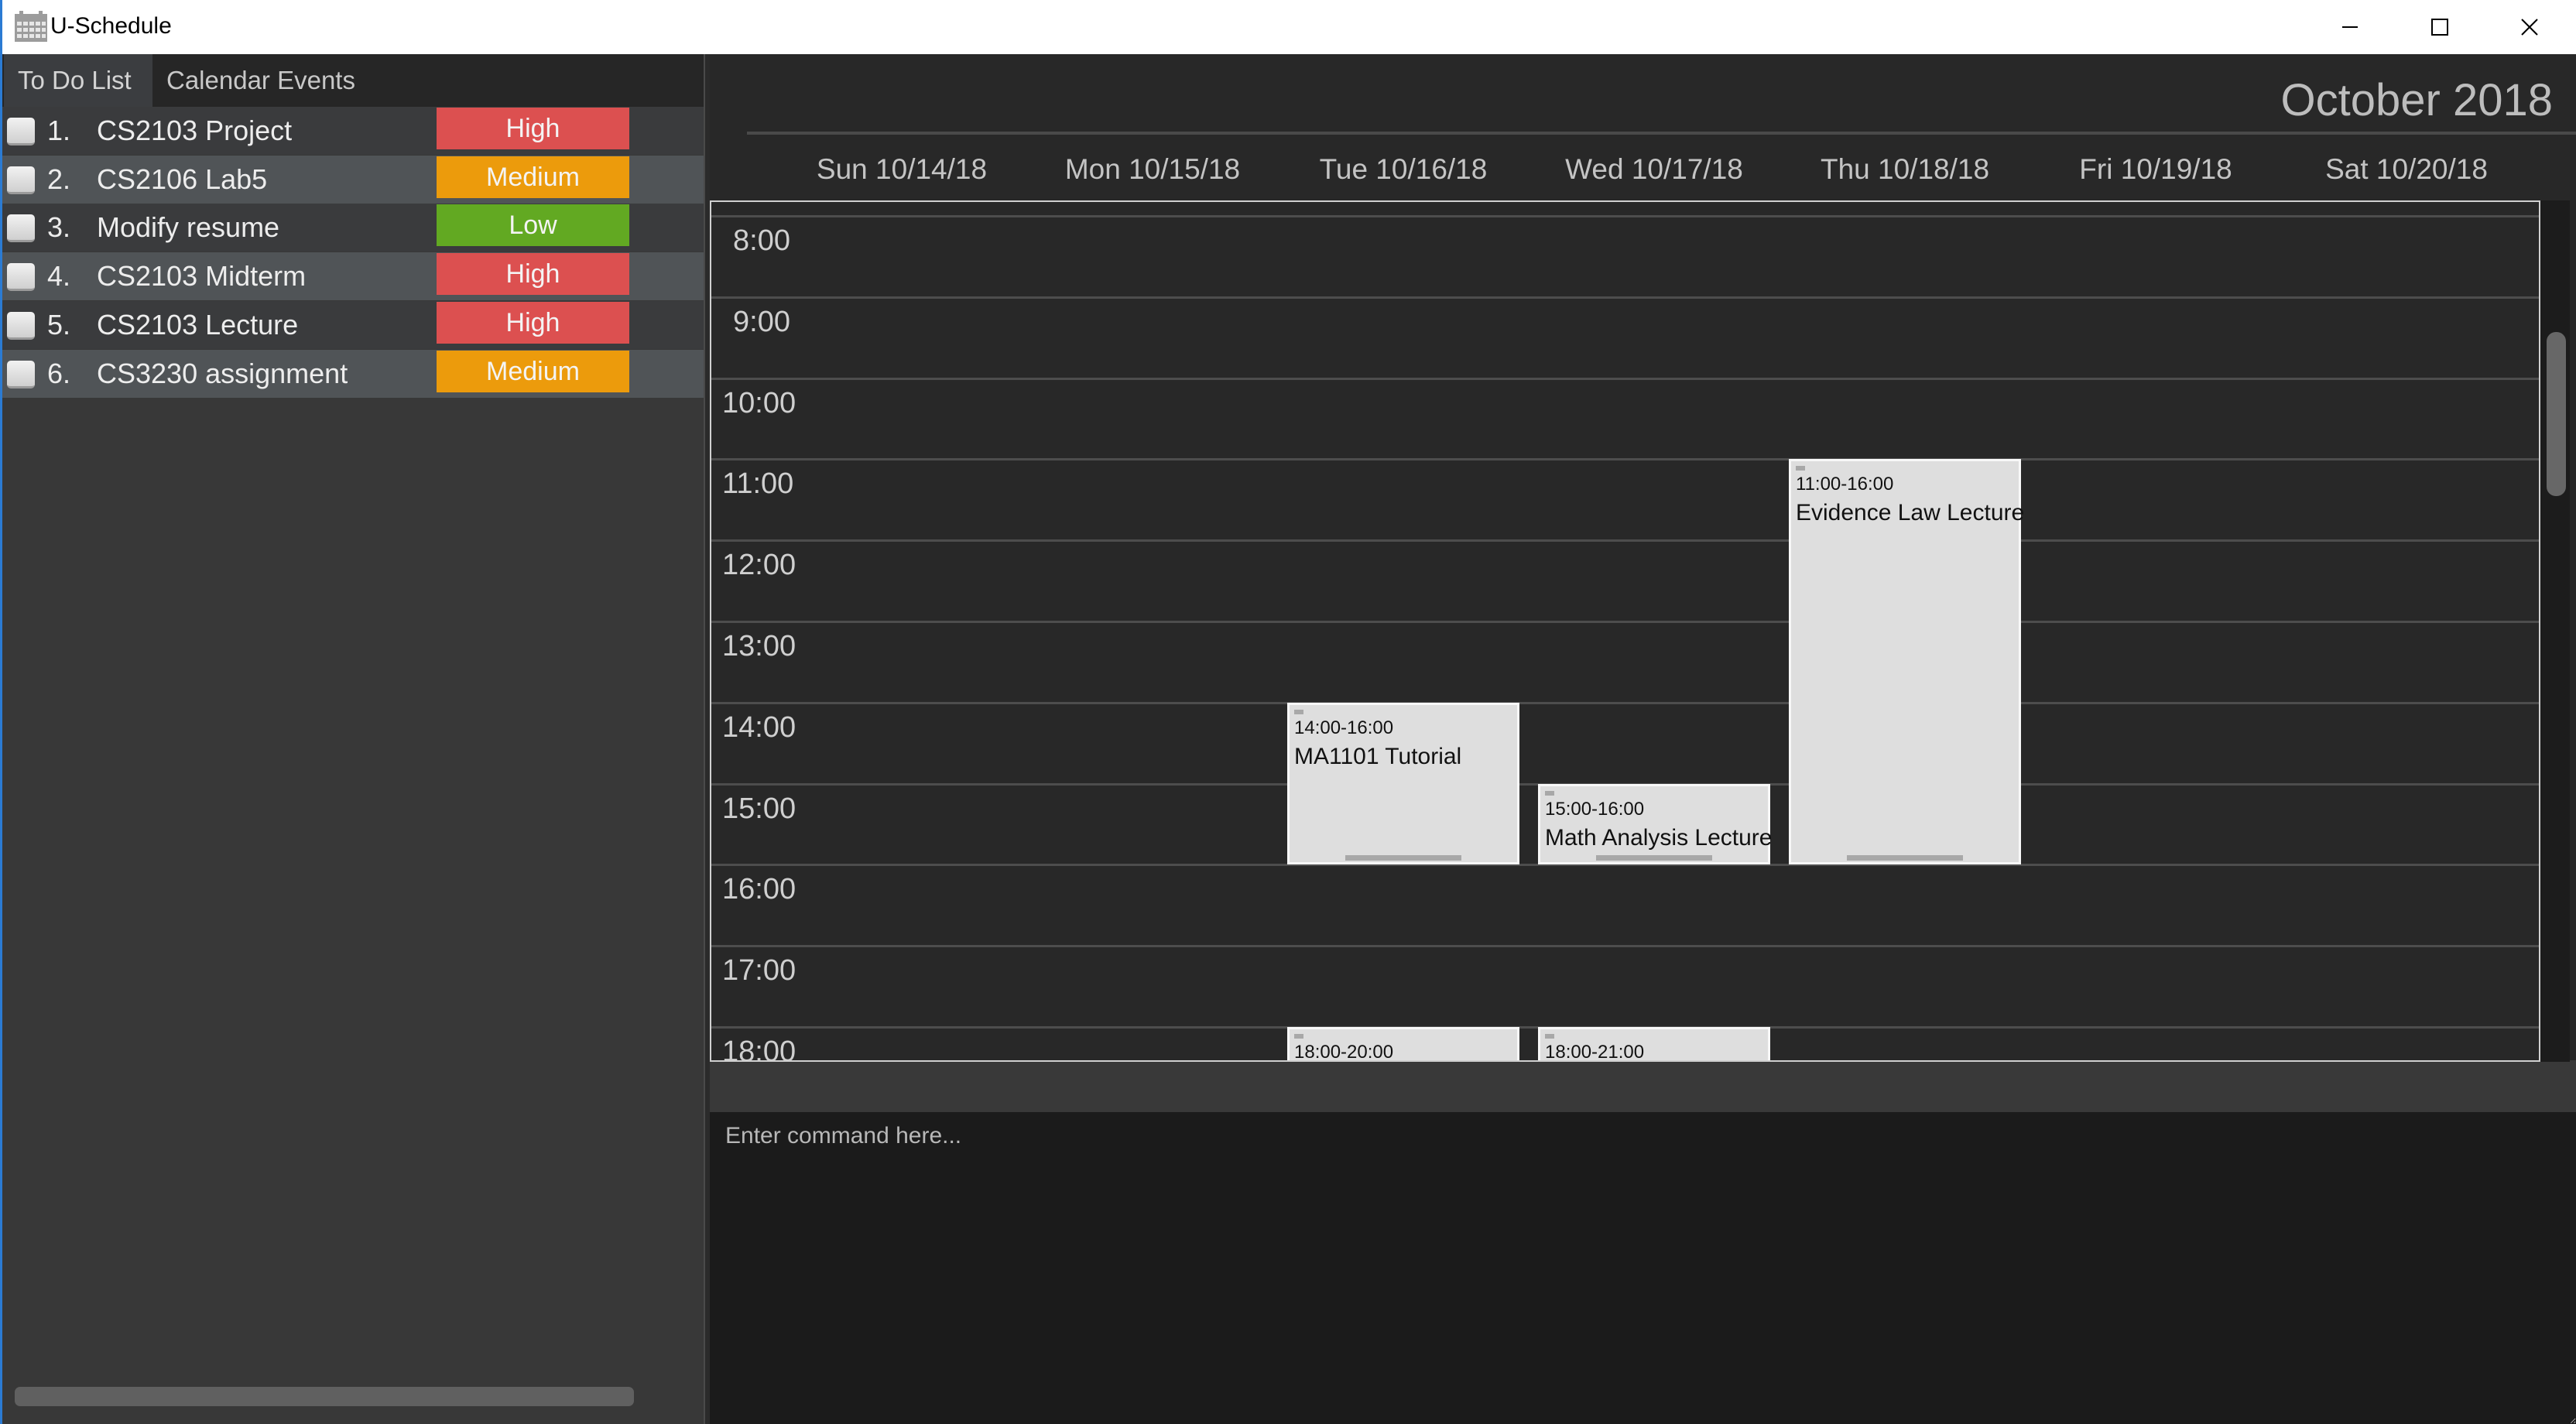 This screenshot has width=2576, height=1424. I want to click on minimize-icon, so click(2350, 27).